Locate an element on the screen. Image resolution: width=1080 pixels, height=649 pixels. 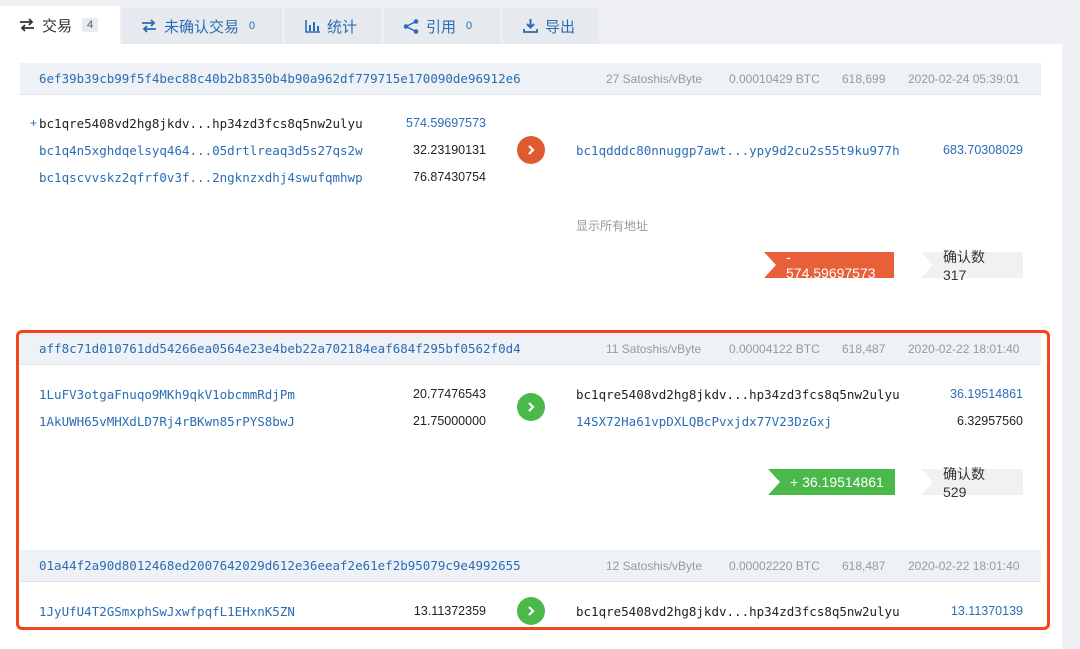
balance-change-badge: - 574.59697573 is located at coordinates (829, 265).